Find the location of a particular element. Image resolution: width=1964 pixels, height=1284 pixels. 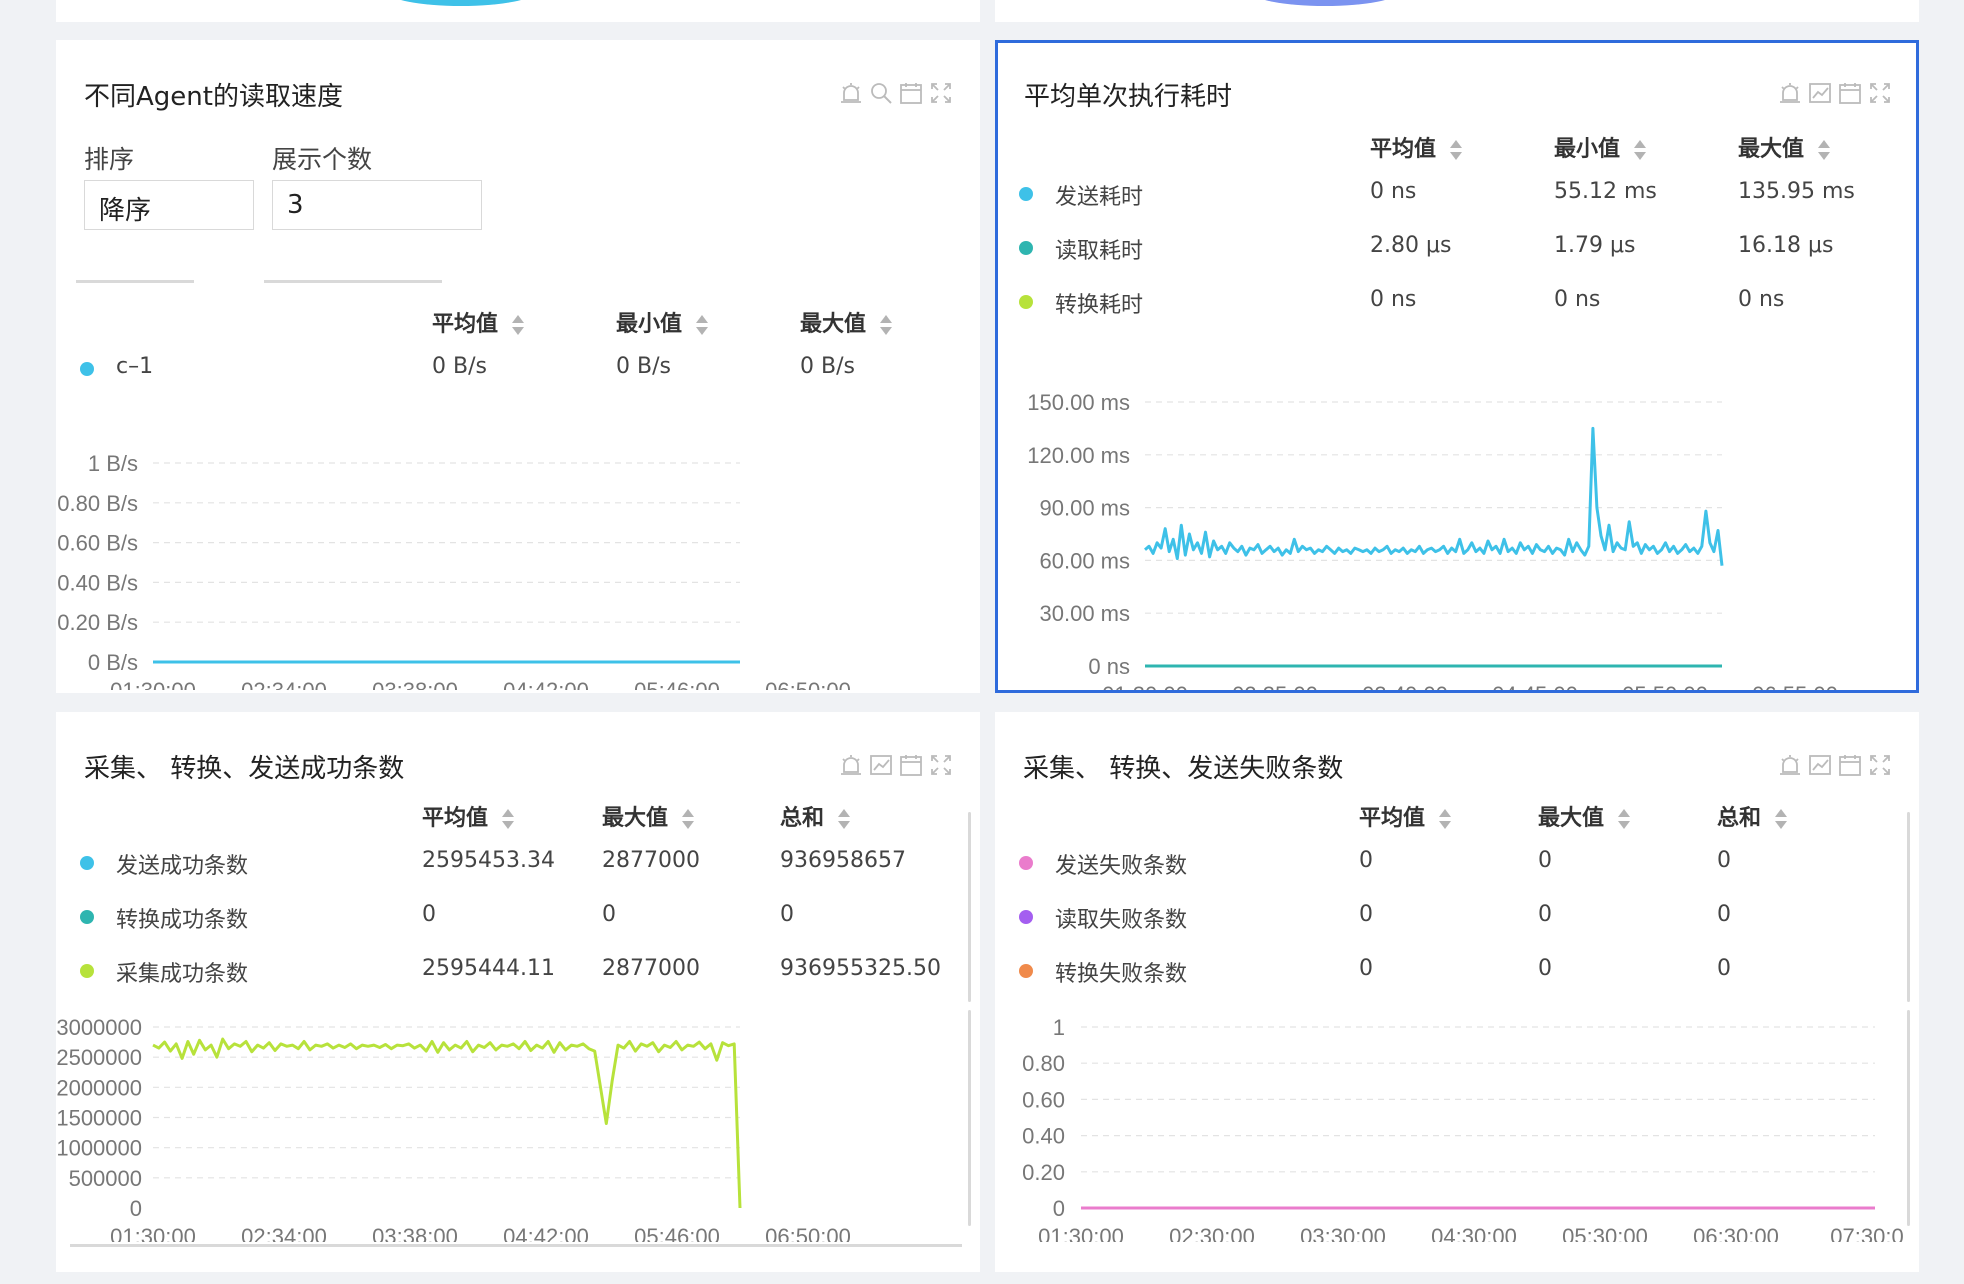

max-value: 16.18 μs is located at coordinates (1786, 245).